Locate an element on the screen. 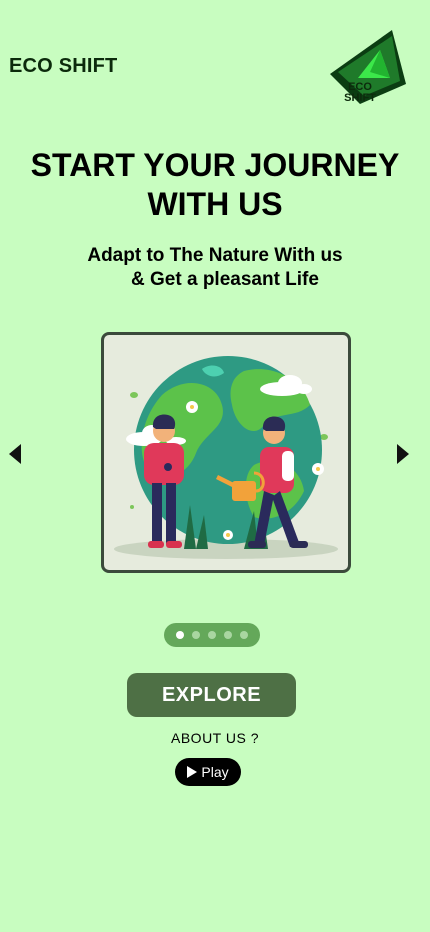 The width and height of the screenshot is (430, 932). explore-button: EXPLORE is located at coordinates (211, 695).